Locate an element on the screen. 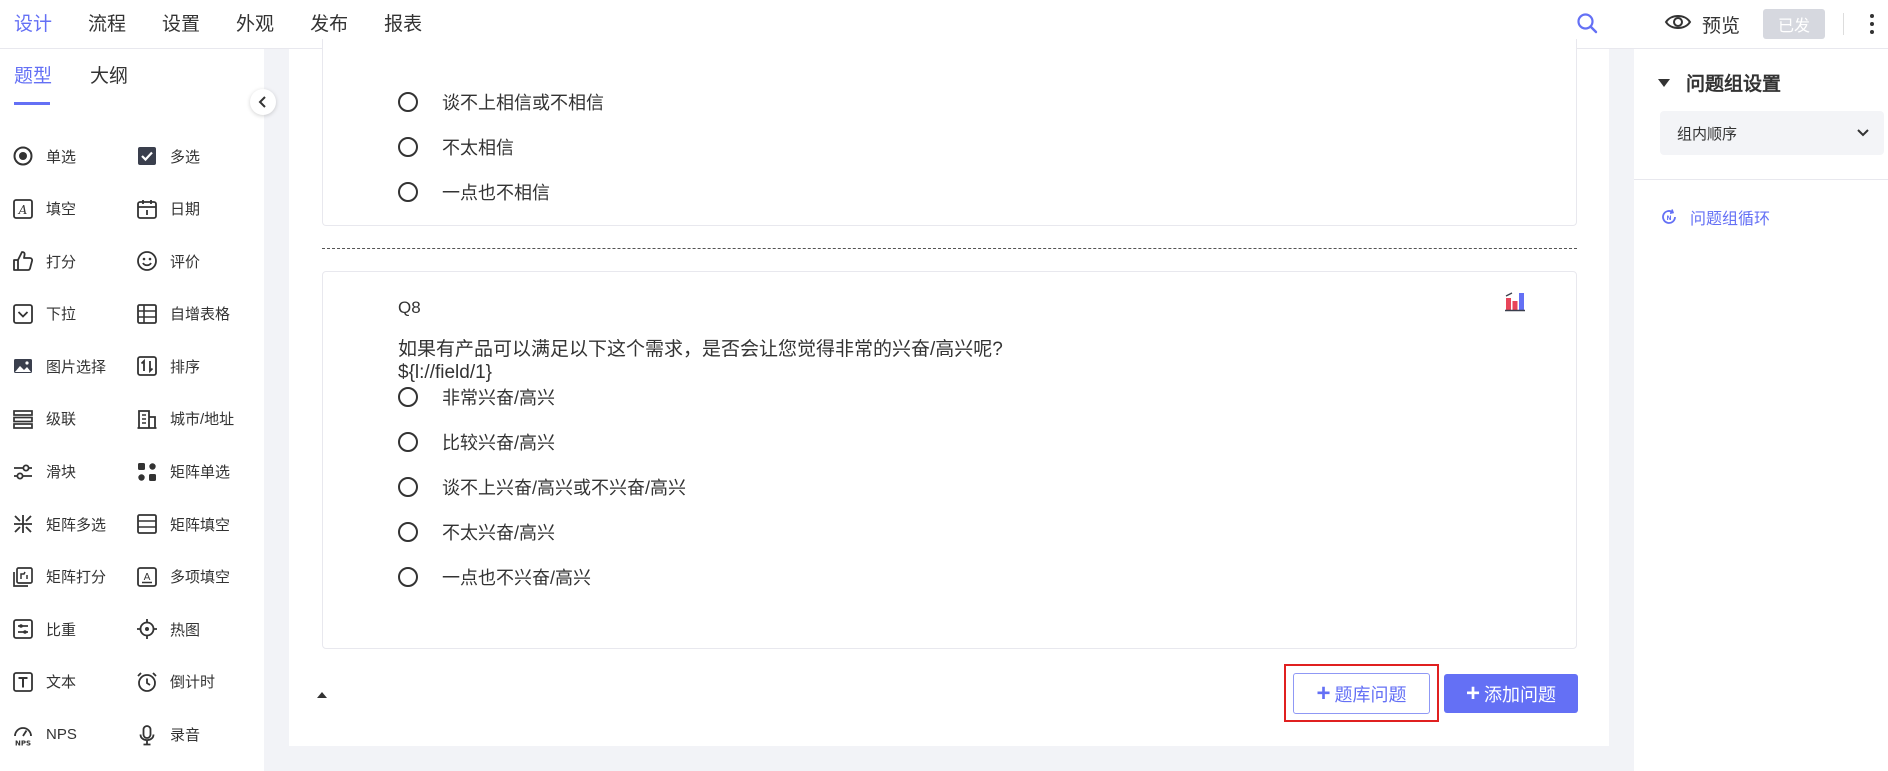 This screenshot has height=771, width=1888. bar-chart-icon is located at coordinates (1515, 301).